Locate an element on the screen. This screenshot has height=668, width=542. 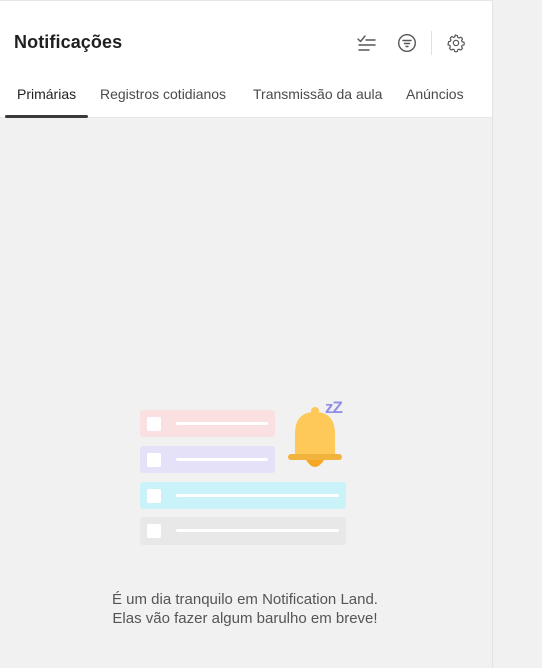
tab-primarias: Primárias is located at coordinates (46, 99).